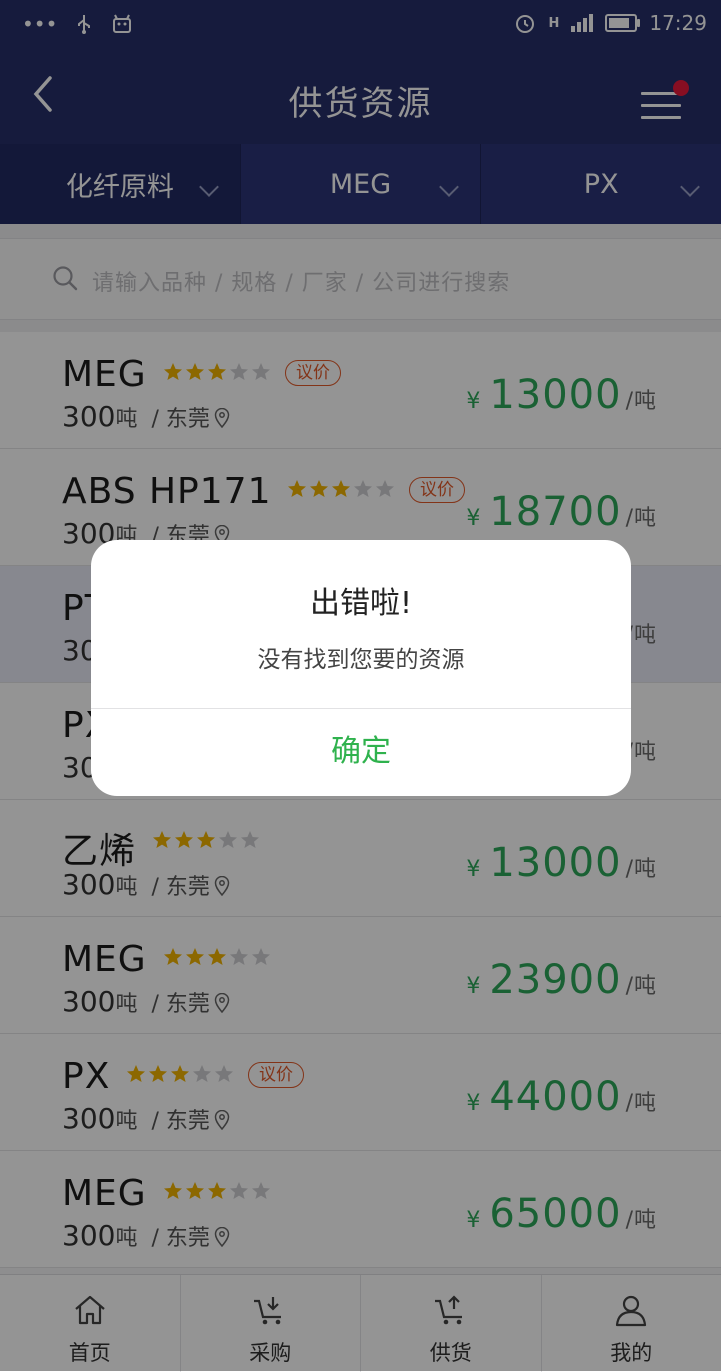  I want to click on error-dialog: 出错啦! 没有找到您要的资源 确定, so click(361, 668).